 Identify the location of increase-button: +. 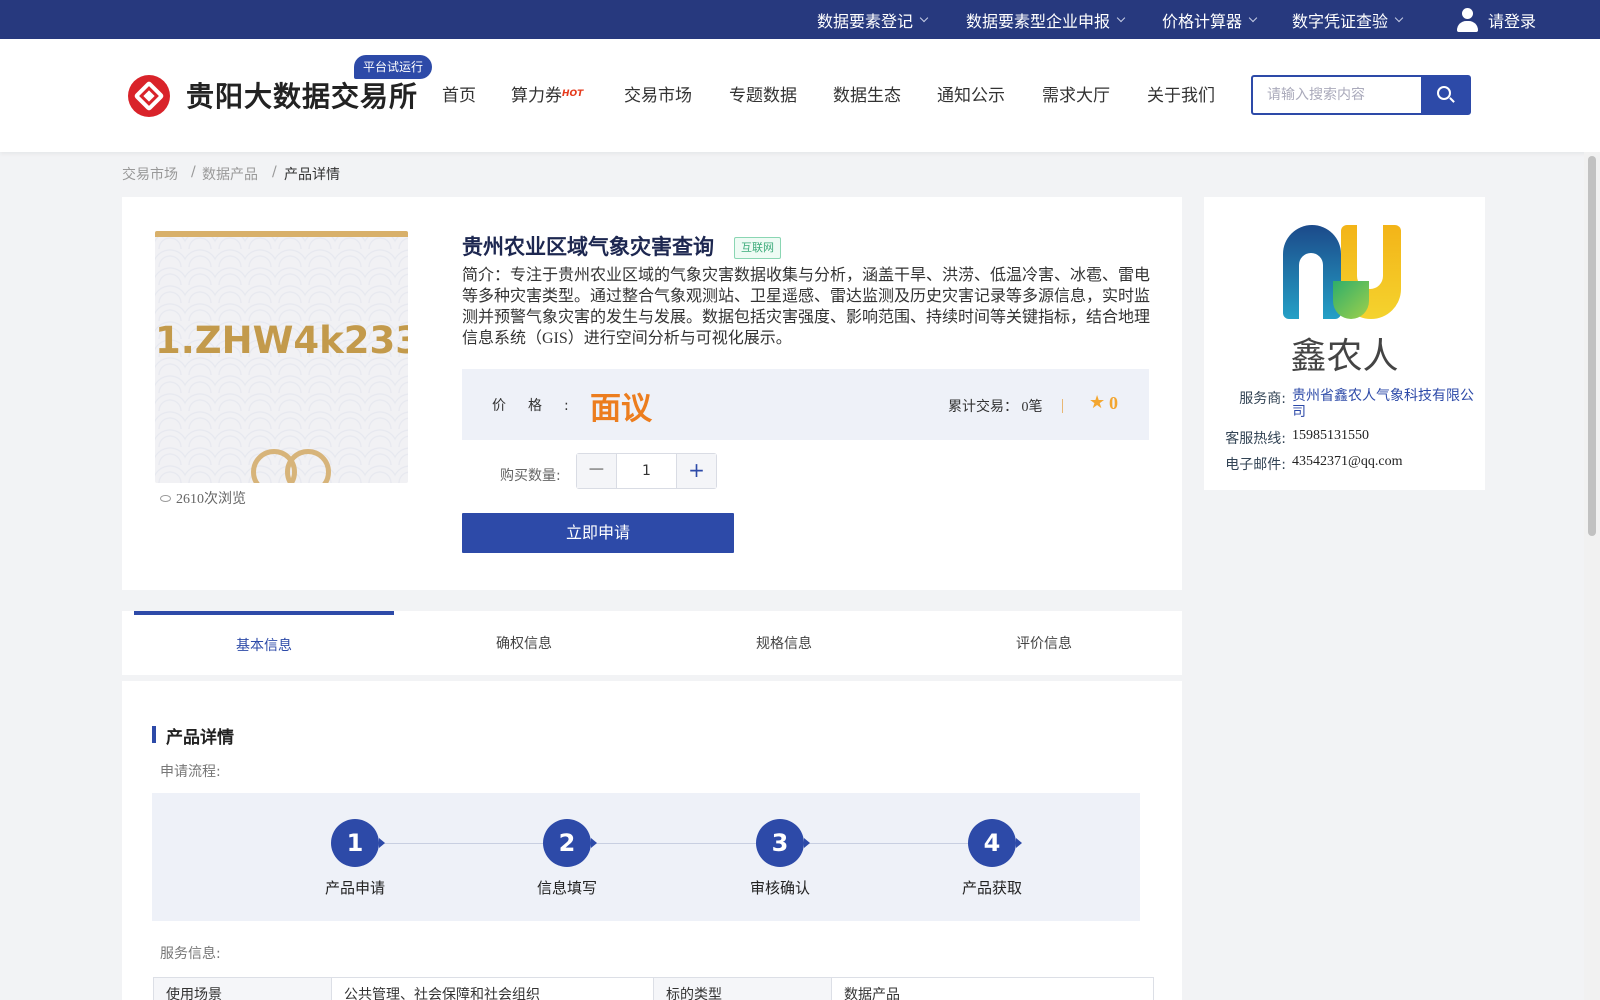
(696, 471).